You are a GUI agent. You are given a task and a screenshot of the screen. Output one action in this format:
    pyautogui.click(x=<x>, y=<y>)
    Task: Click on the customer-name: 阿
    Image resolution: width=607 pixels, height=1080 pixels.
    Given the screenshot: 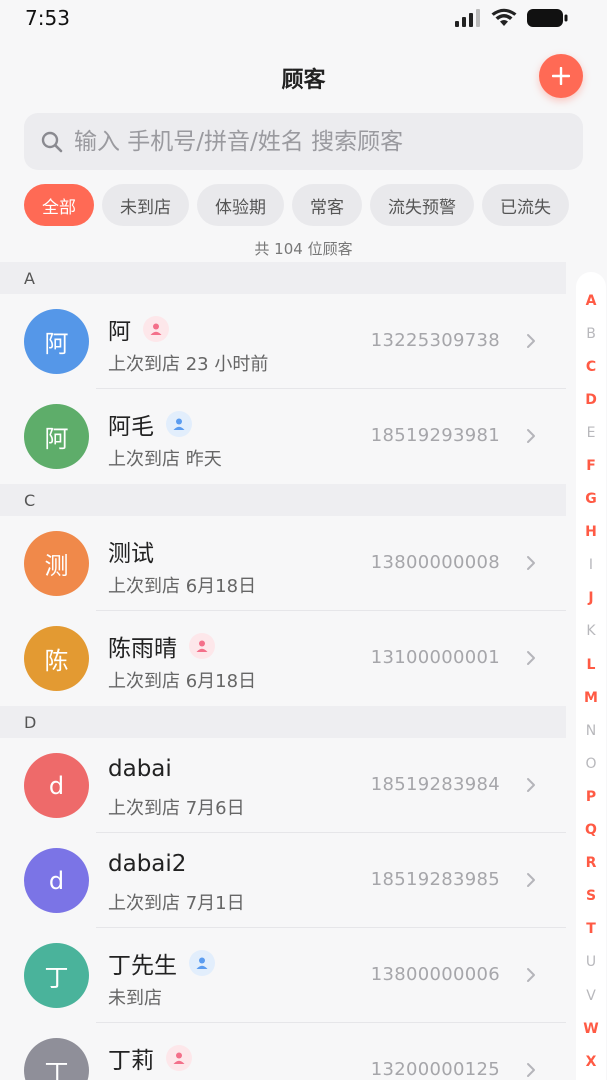 What is the action you would take?
    pyautogui.click(x=119, y=332)
    